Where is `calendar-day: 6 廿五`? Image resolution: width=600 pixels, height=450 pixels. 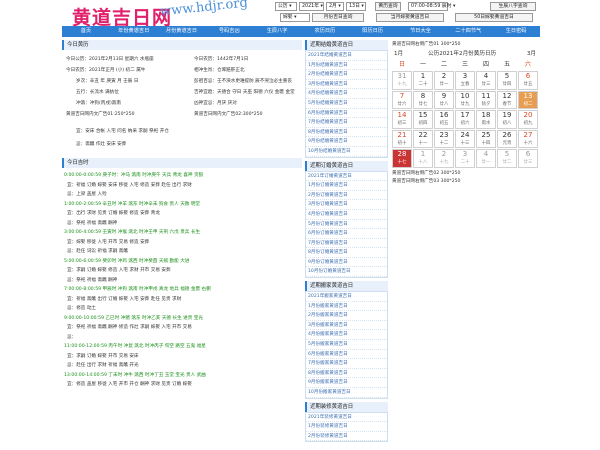
calendar-day: 6 廿五 is located at coordinates (528, 80).